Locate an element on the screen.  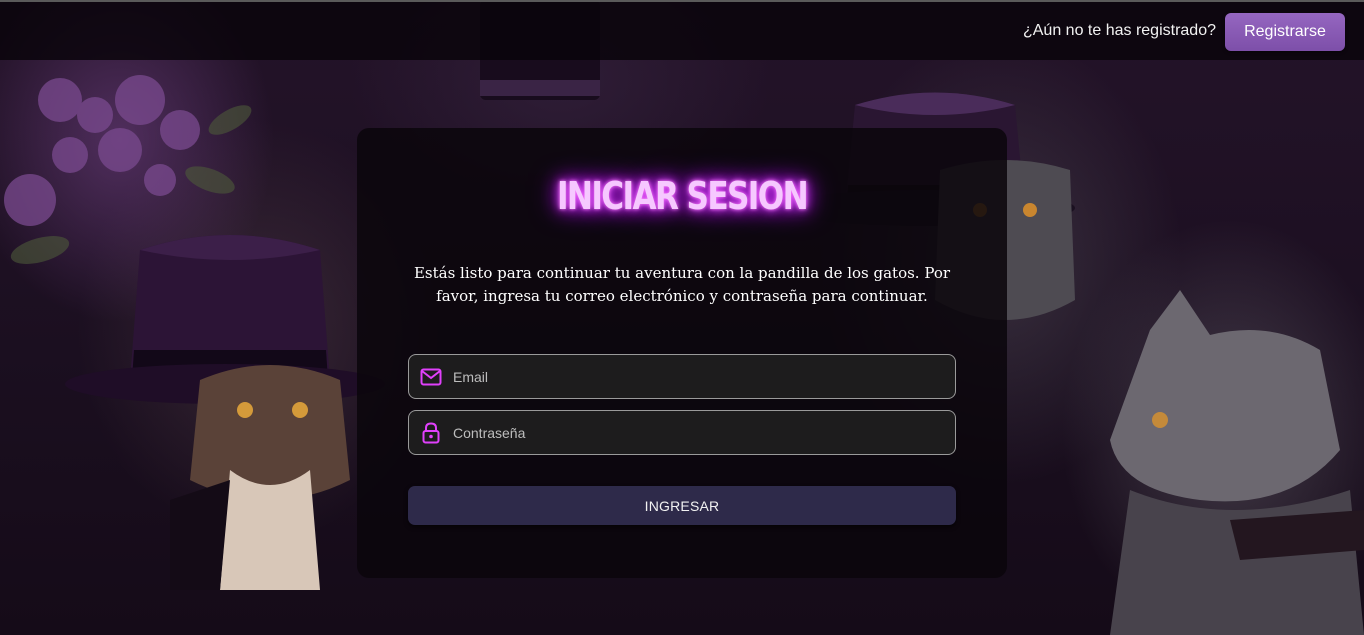
login-title: INICIAR SESION is located at coordinates (682, 196).